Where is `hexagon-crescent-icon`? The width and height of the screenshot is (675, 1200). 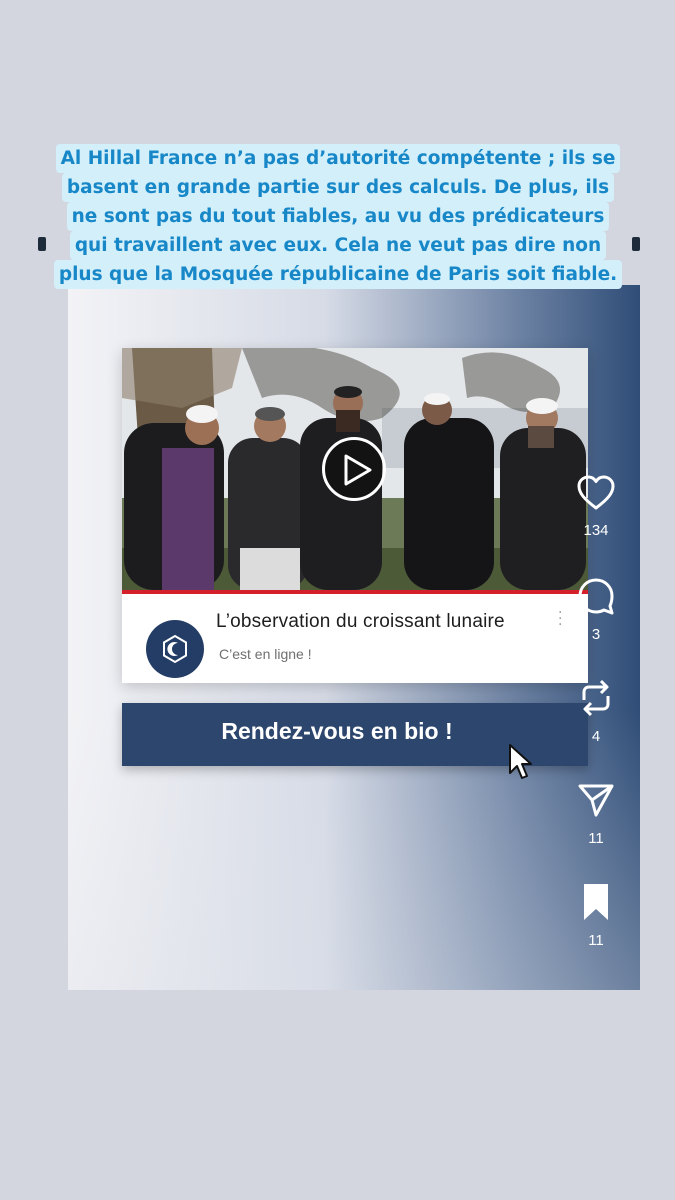 hexagon-crescent-icon is located at coordinates (175, 649).